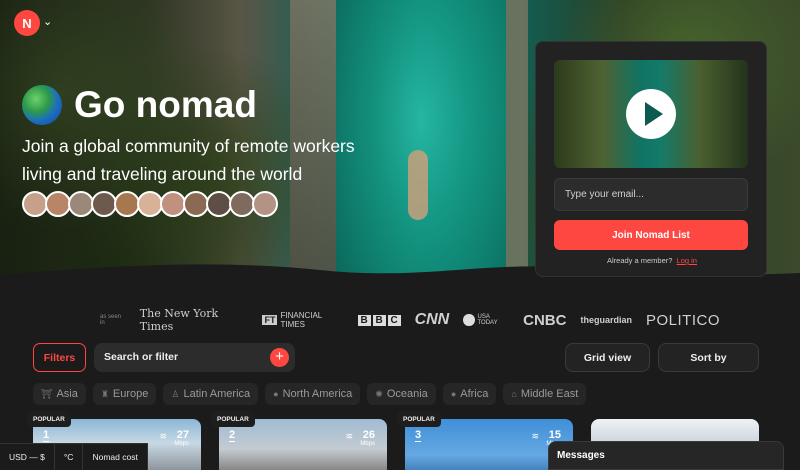  I want to click on internet-speed: 26 Mbps, so click(367, 438).